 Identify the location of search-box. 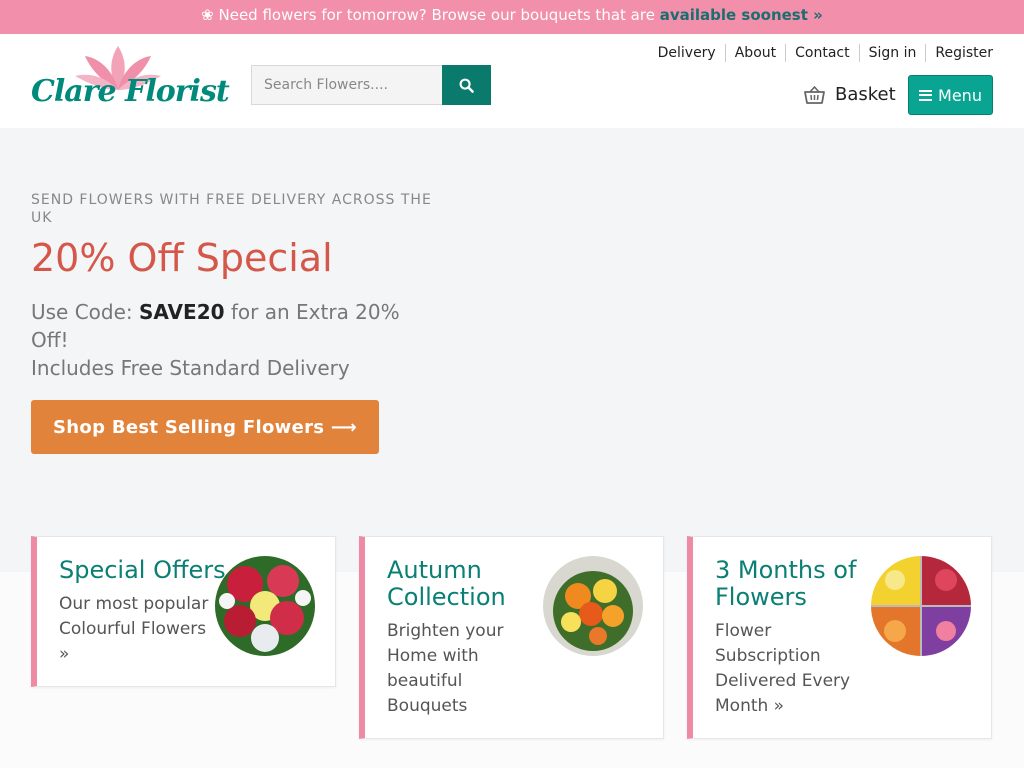
(371, 85).